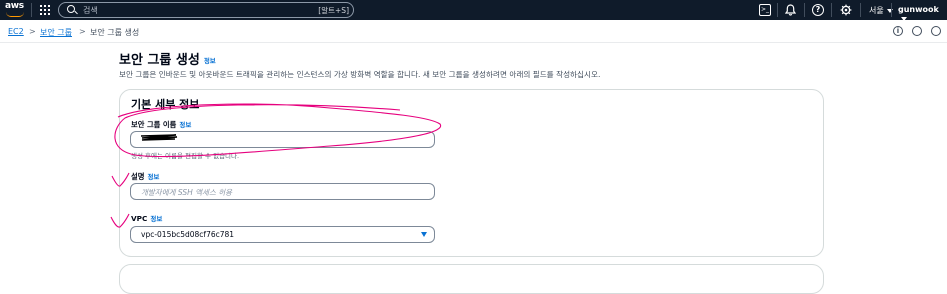 The height and width of the screenshot is (294, 947). What do you see at coordinates (159, 137) in the screenshot?
I see `redaction-scribble` at bounding box center [159, 137].